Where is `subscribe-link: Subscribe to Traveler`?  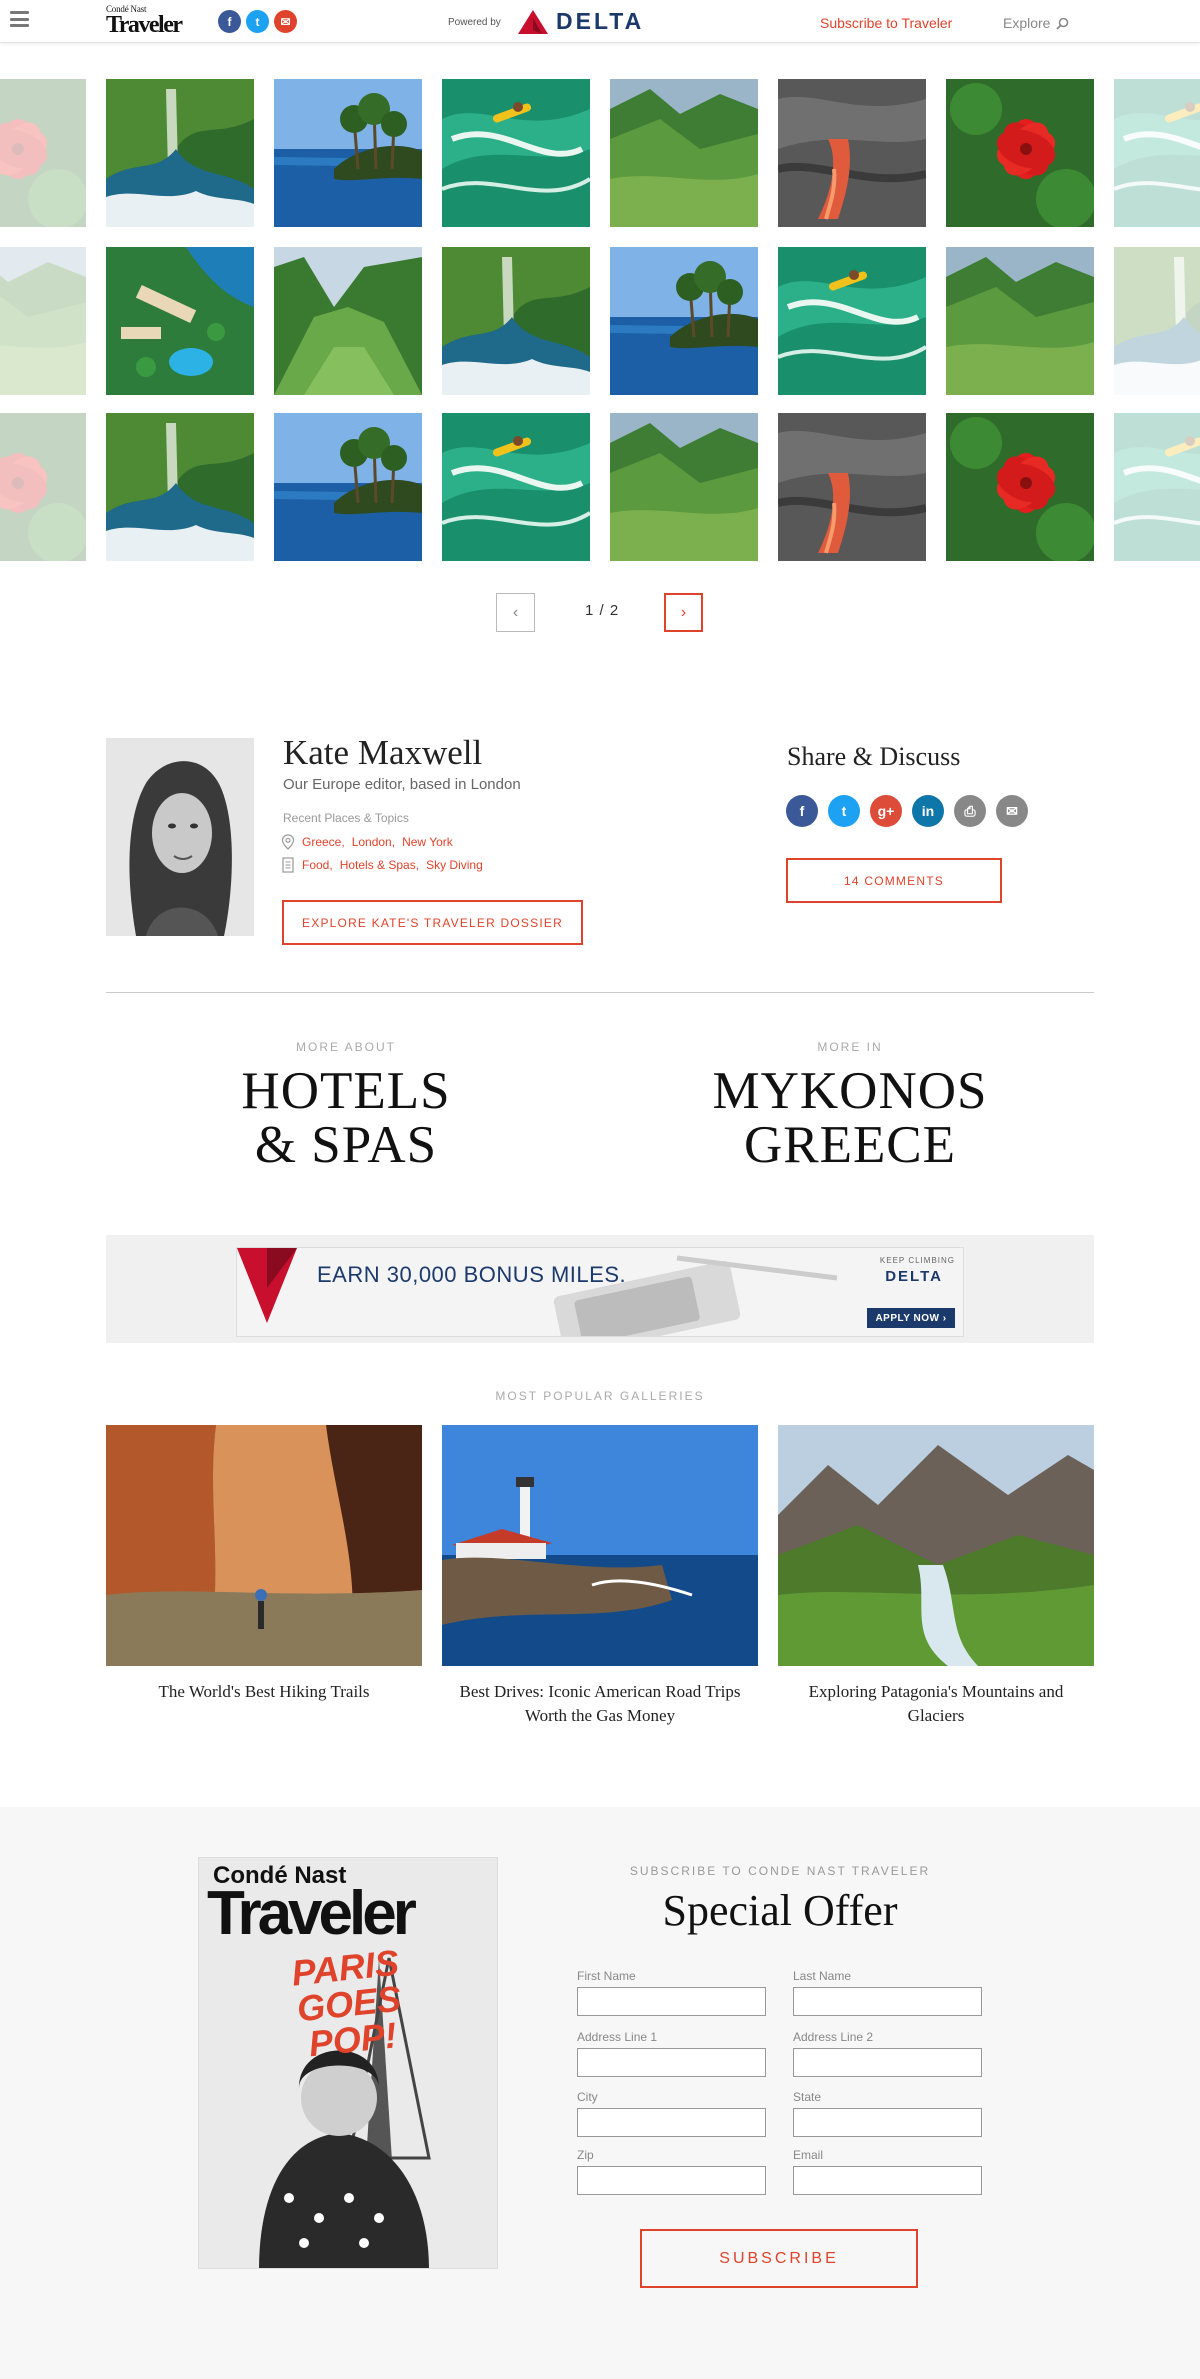 subscribe-link: Subscribe to Traveler is located at coordinates (886, 23).